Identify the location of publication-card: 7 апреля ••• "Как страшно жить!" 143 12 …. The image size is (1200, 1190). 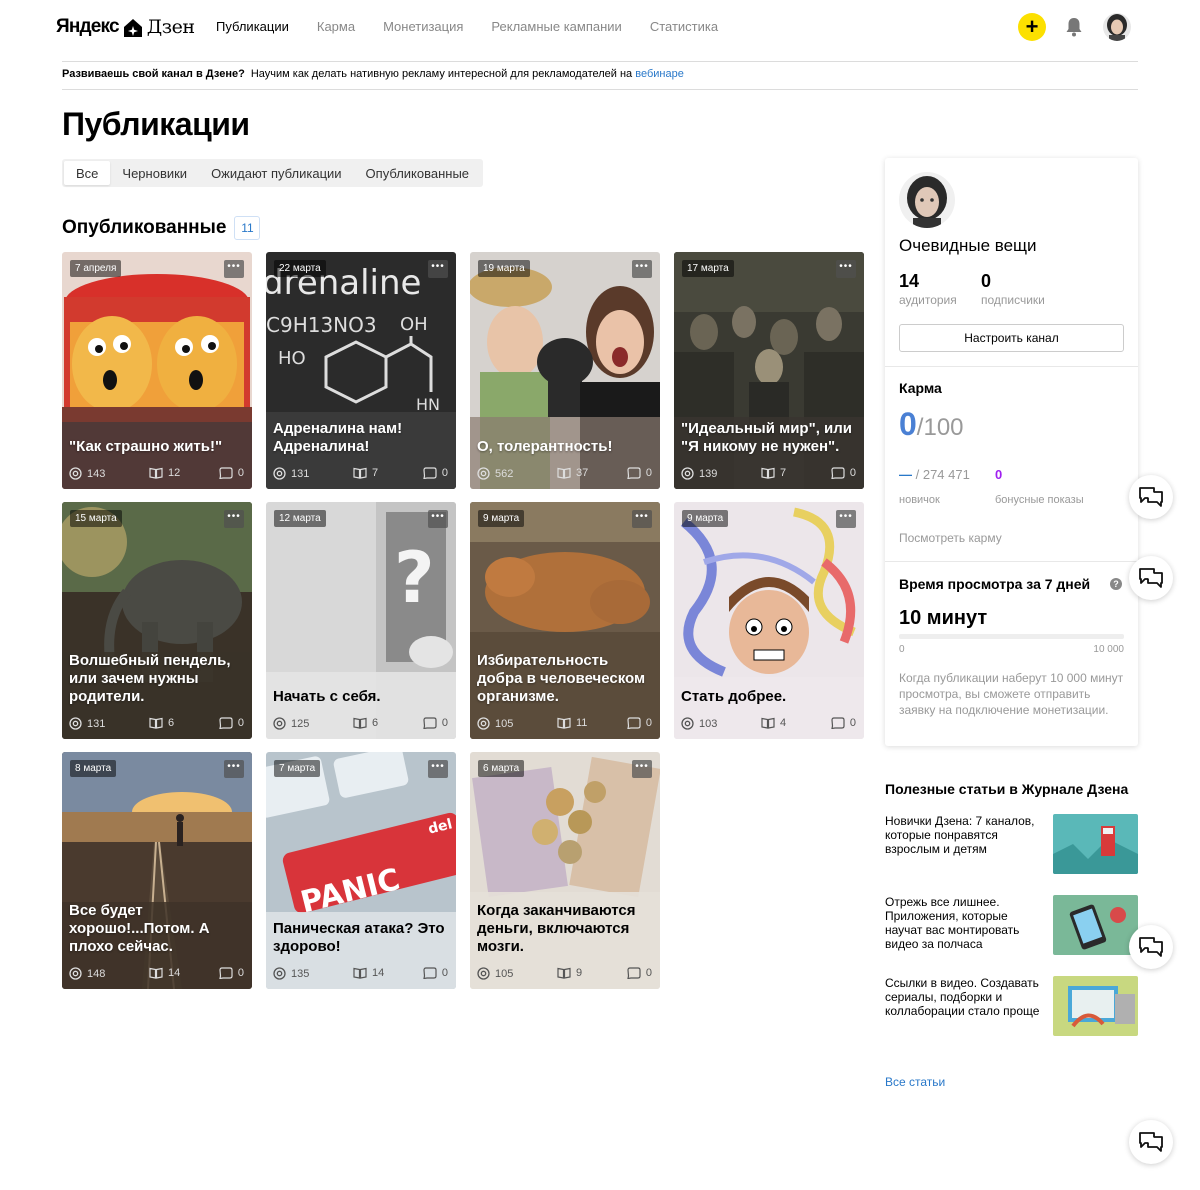
(157, 370).